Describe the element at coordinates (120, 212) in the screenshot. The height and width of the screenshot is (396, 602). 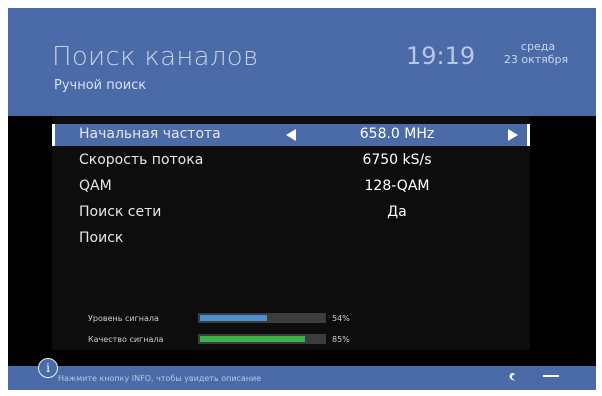
I see `setting-label: Поиск сети` at that location.